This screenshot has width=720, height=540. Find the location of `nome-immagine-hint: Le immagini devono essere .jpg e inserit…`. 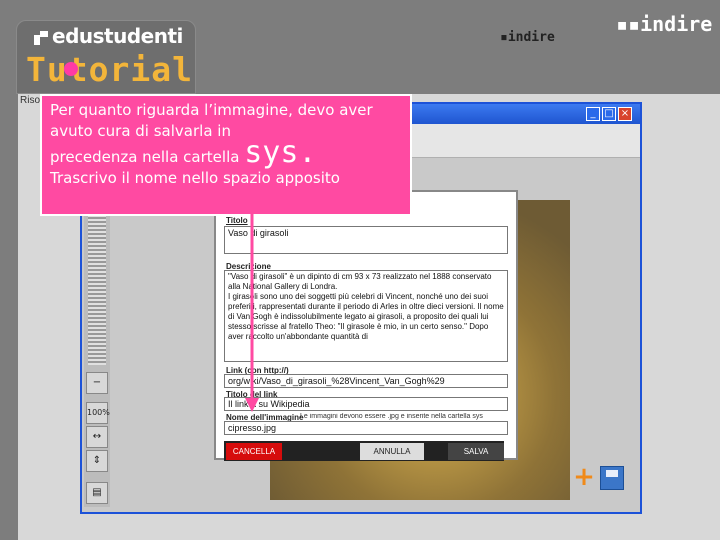

nome-immagine-hint: Le immagini devono essere .jpg e inserit… is located at coordinates (391, 416).